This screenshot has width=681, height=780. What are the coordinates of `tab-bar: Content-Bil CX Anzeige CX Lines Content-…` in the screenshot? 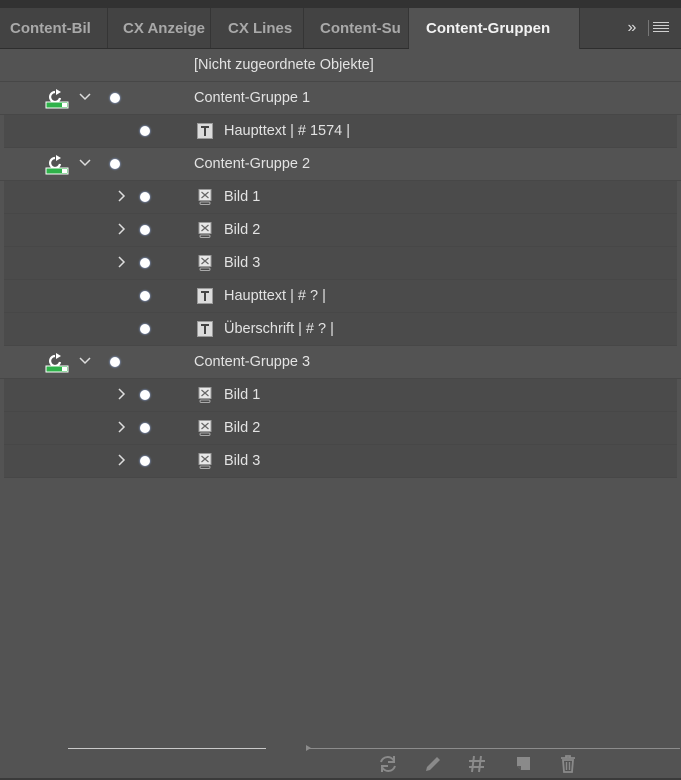 It's located at (340, 28).